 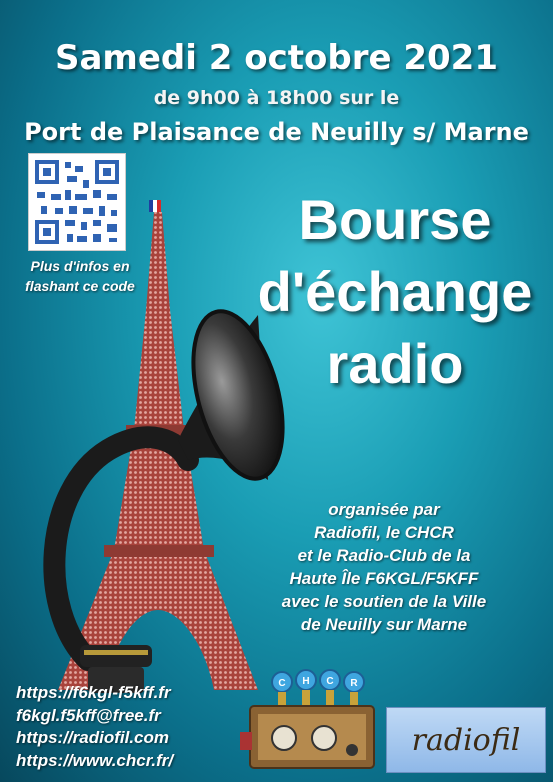 What do you see at coordinates (276, 98) in the screenshot?
I see `event-hours: de 9h00 à 18h00 sur le` at bounding box center [276, 98].